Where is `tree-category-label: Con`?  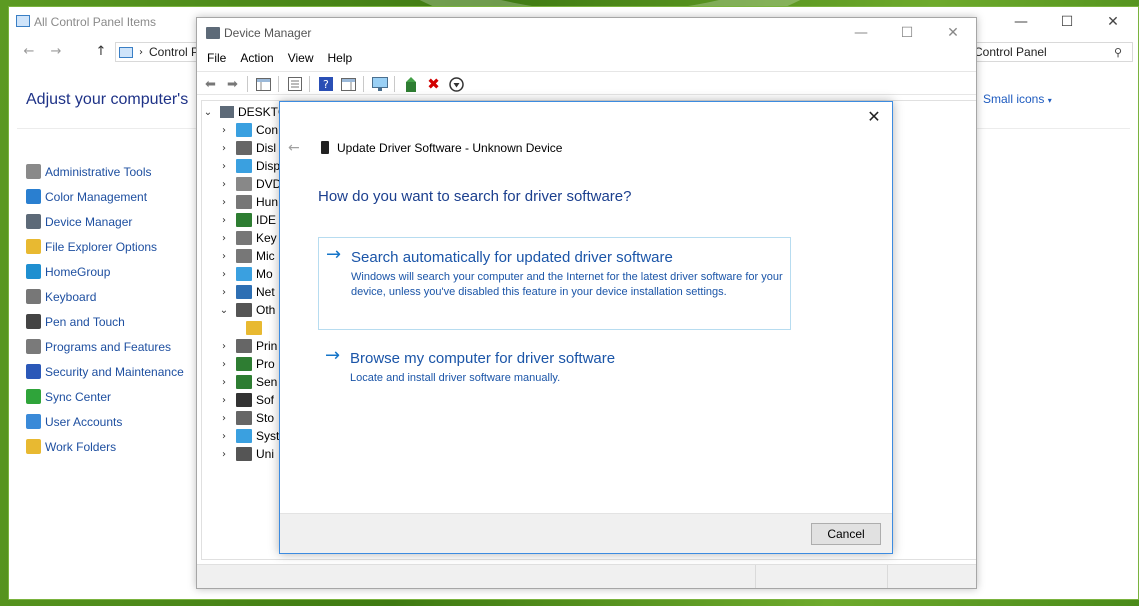 tree-category-label: Con is located at coordinates (267, 130).